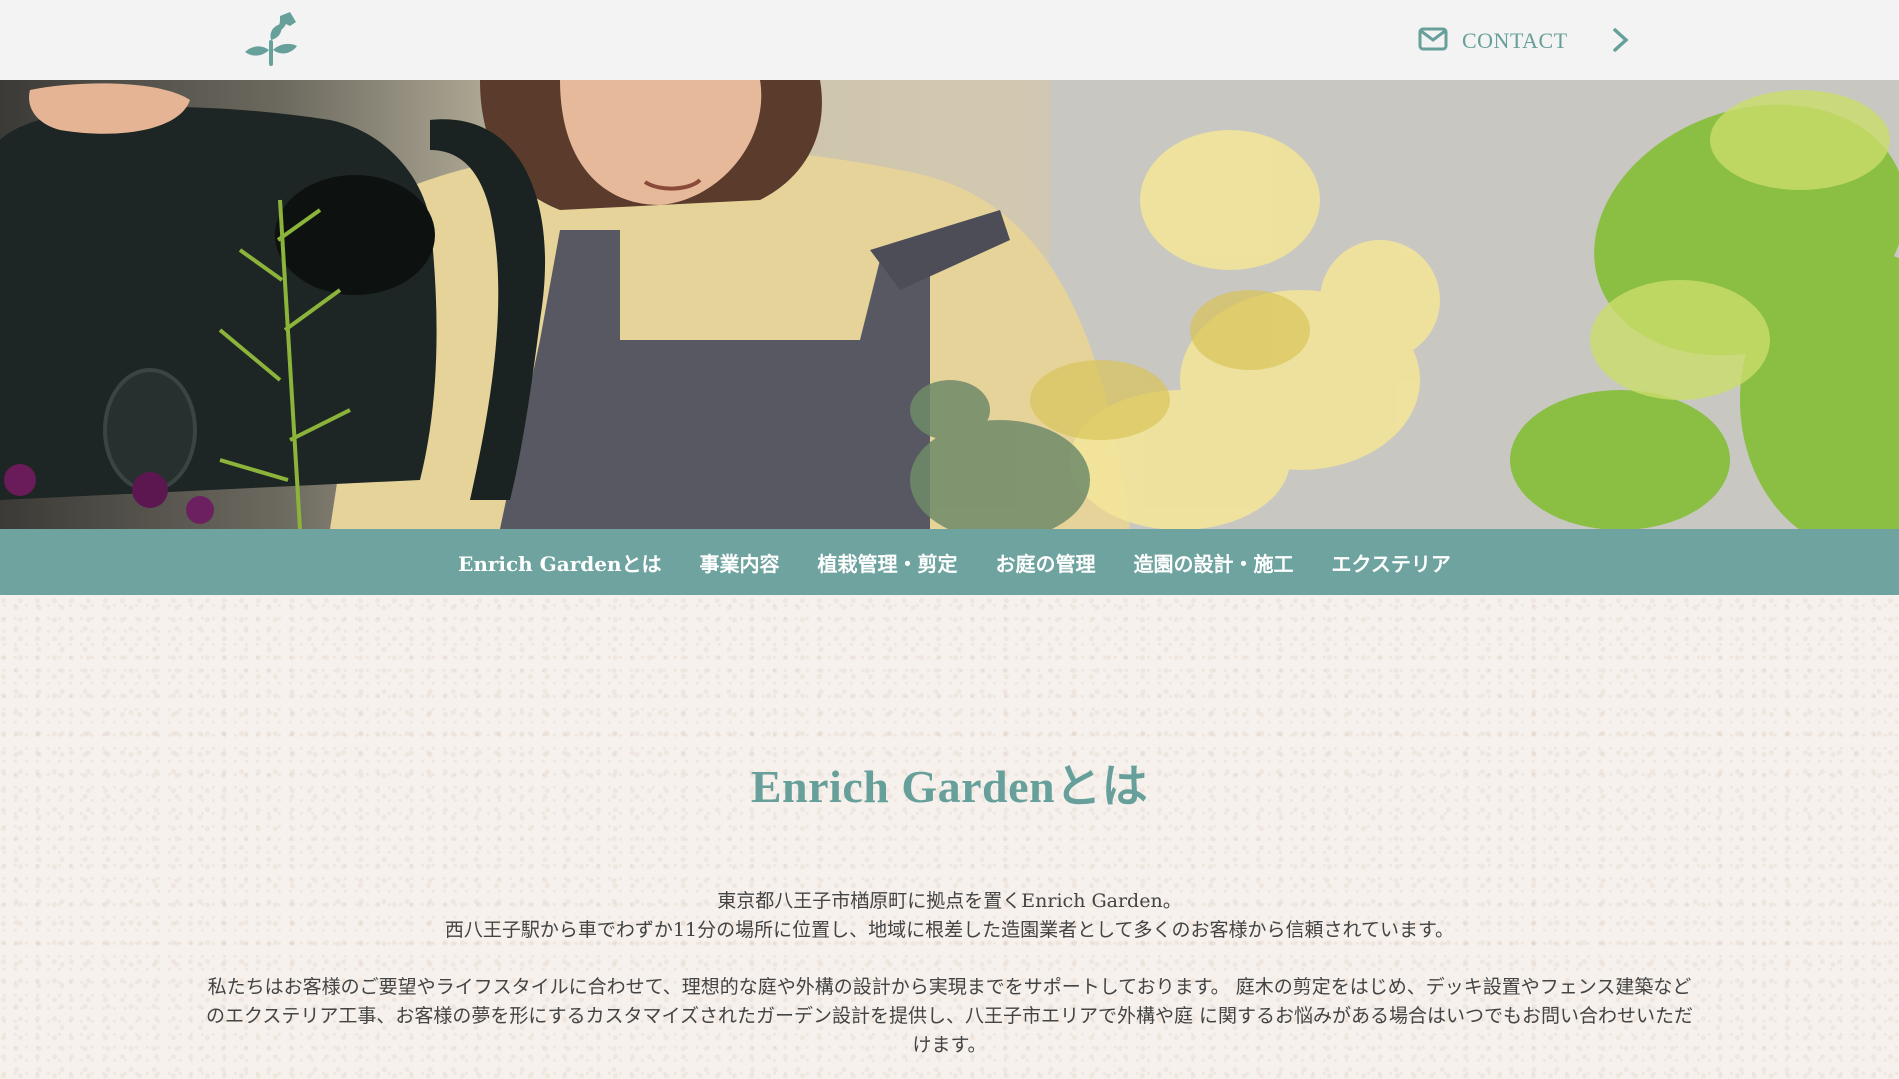  Describe the element at coordinates (740, 562) in the screenshot. I see `nav-item-services: 事業内容` at that location.